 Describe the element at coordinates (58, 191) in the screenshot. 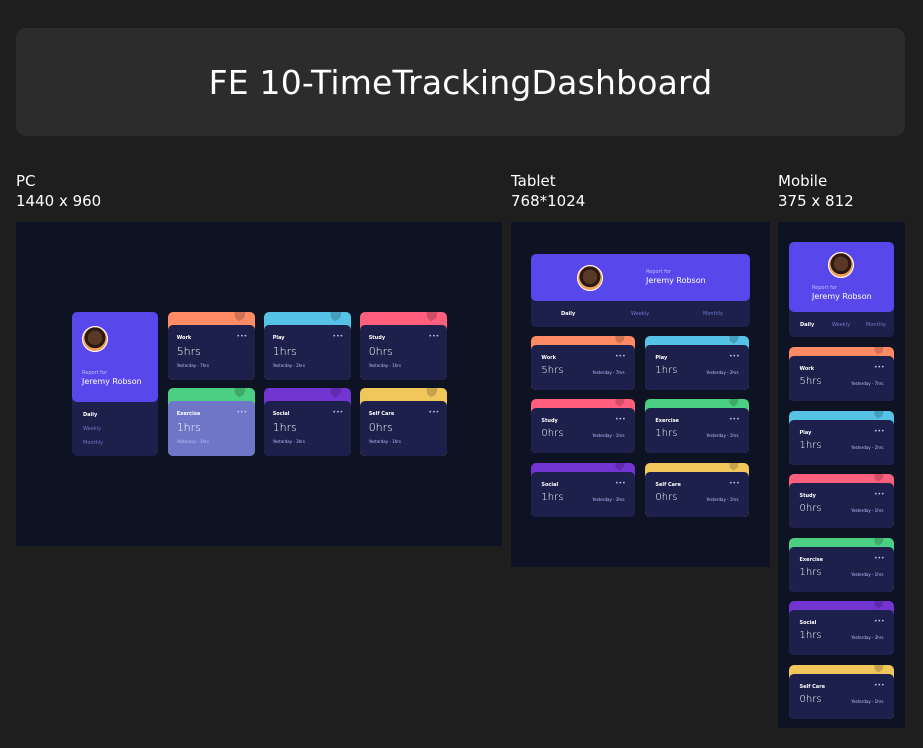

I see `pc-section-label: PC 1440 x 960` at that location.